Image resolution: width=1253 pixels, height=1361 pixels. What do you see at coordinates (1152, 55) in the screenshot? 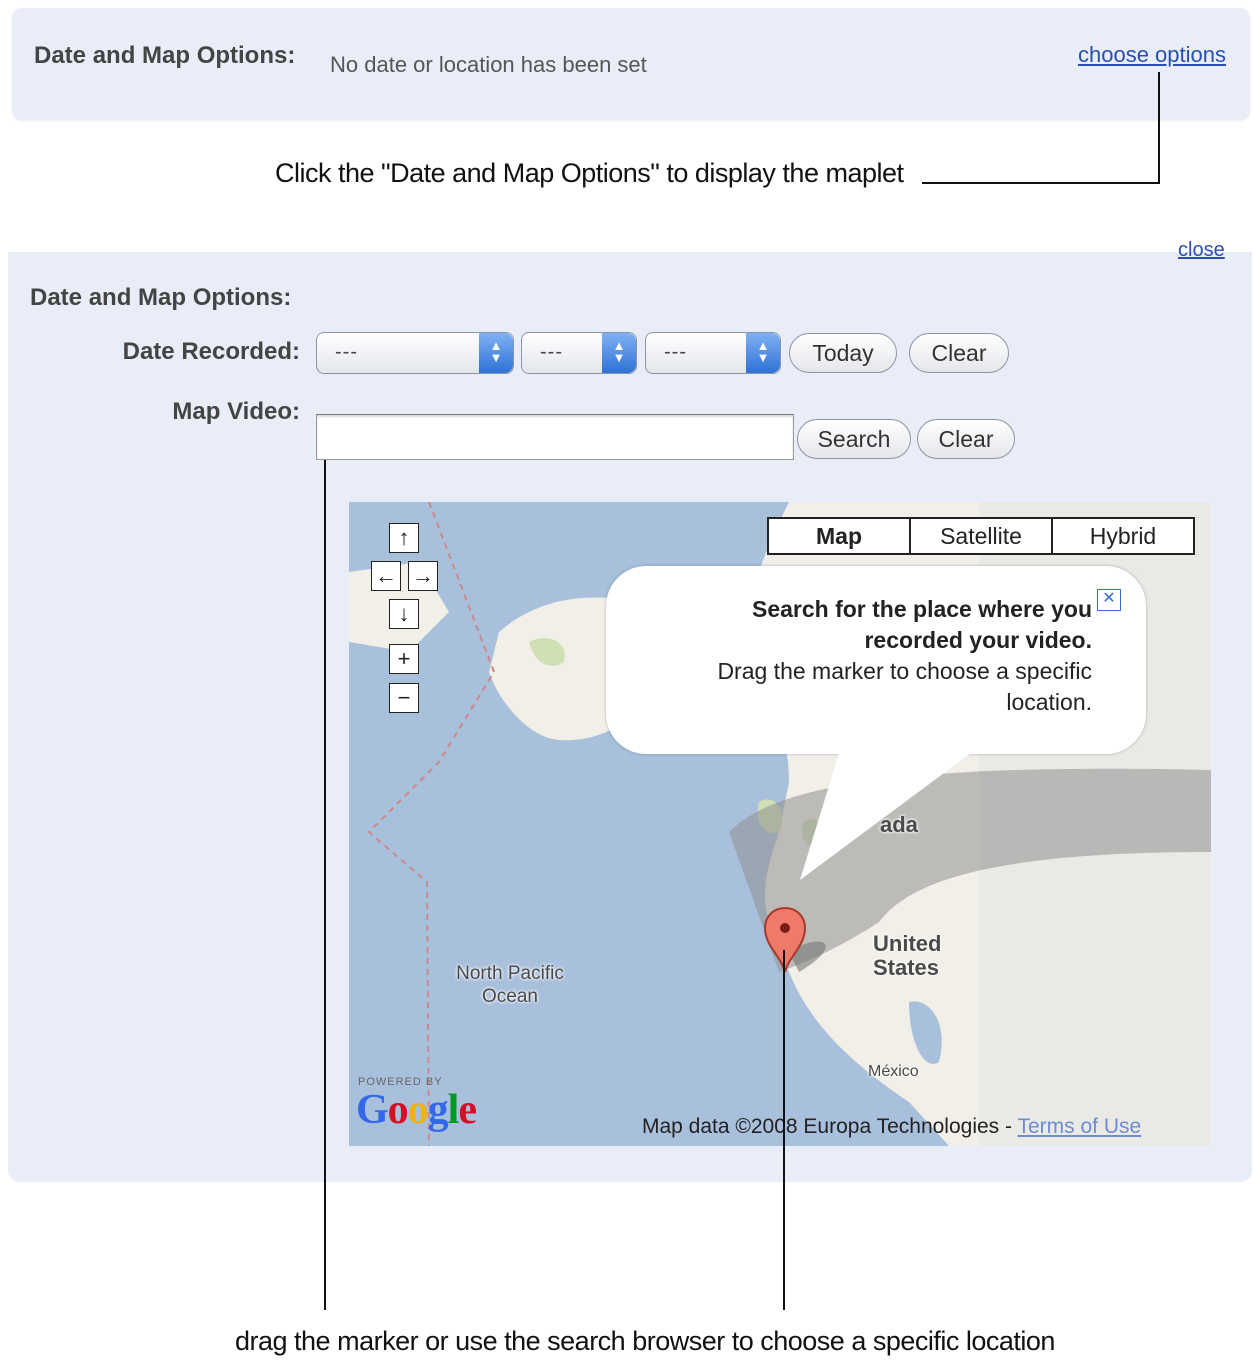
I see `choose-options-link: choose options` at bounding box center [1152, 55].